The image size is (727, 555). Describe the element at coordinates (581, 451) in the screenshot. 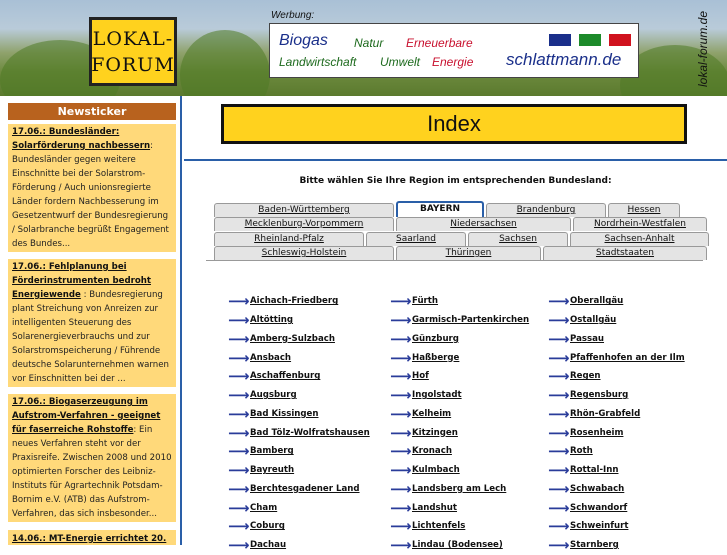

I see `region-link: Roth` at that location.